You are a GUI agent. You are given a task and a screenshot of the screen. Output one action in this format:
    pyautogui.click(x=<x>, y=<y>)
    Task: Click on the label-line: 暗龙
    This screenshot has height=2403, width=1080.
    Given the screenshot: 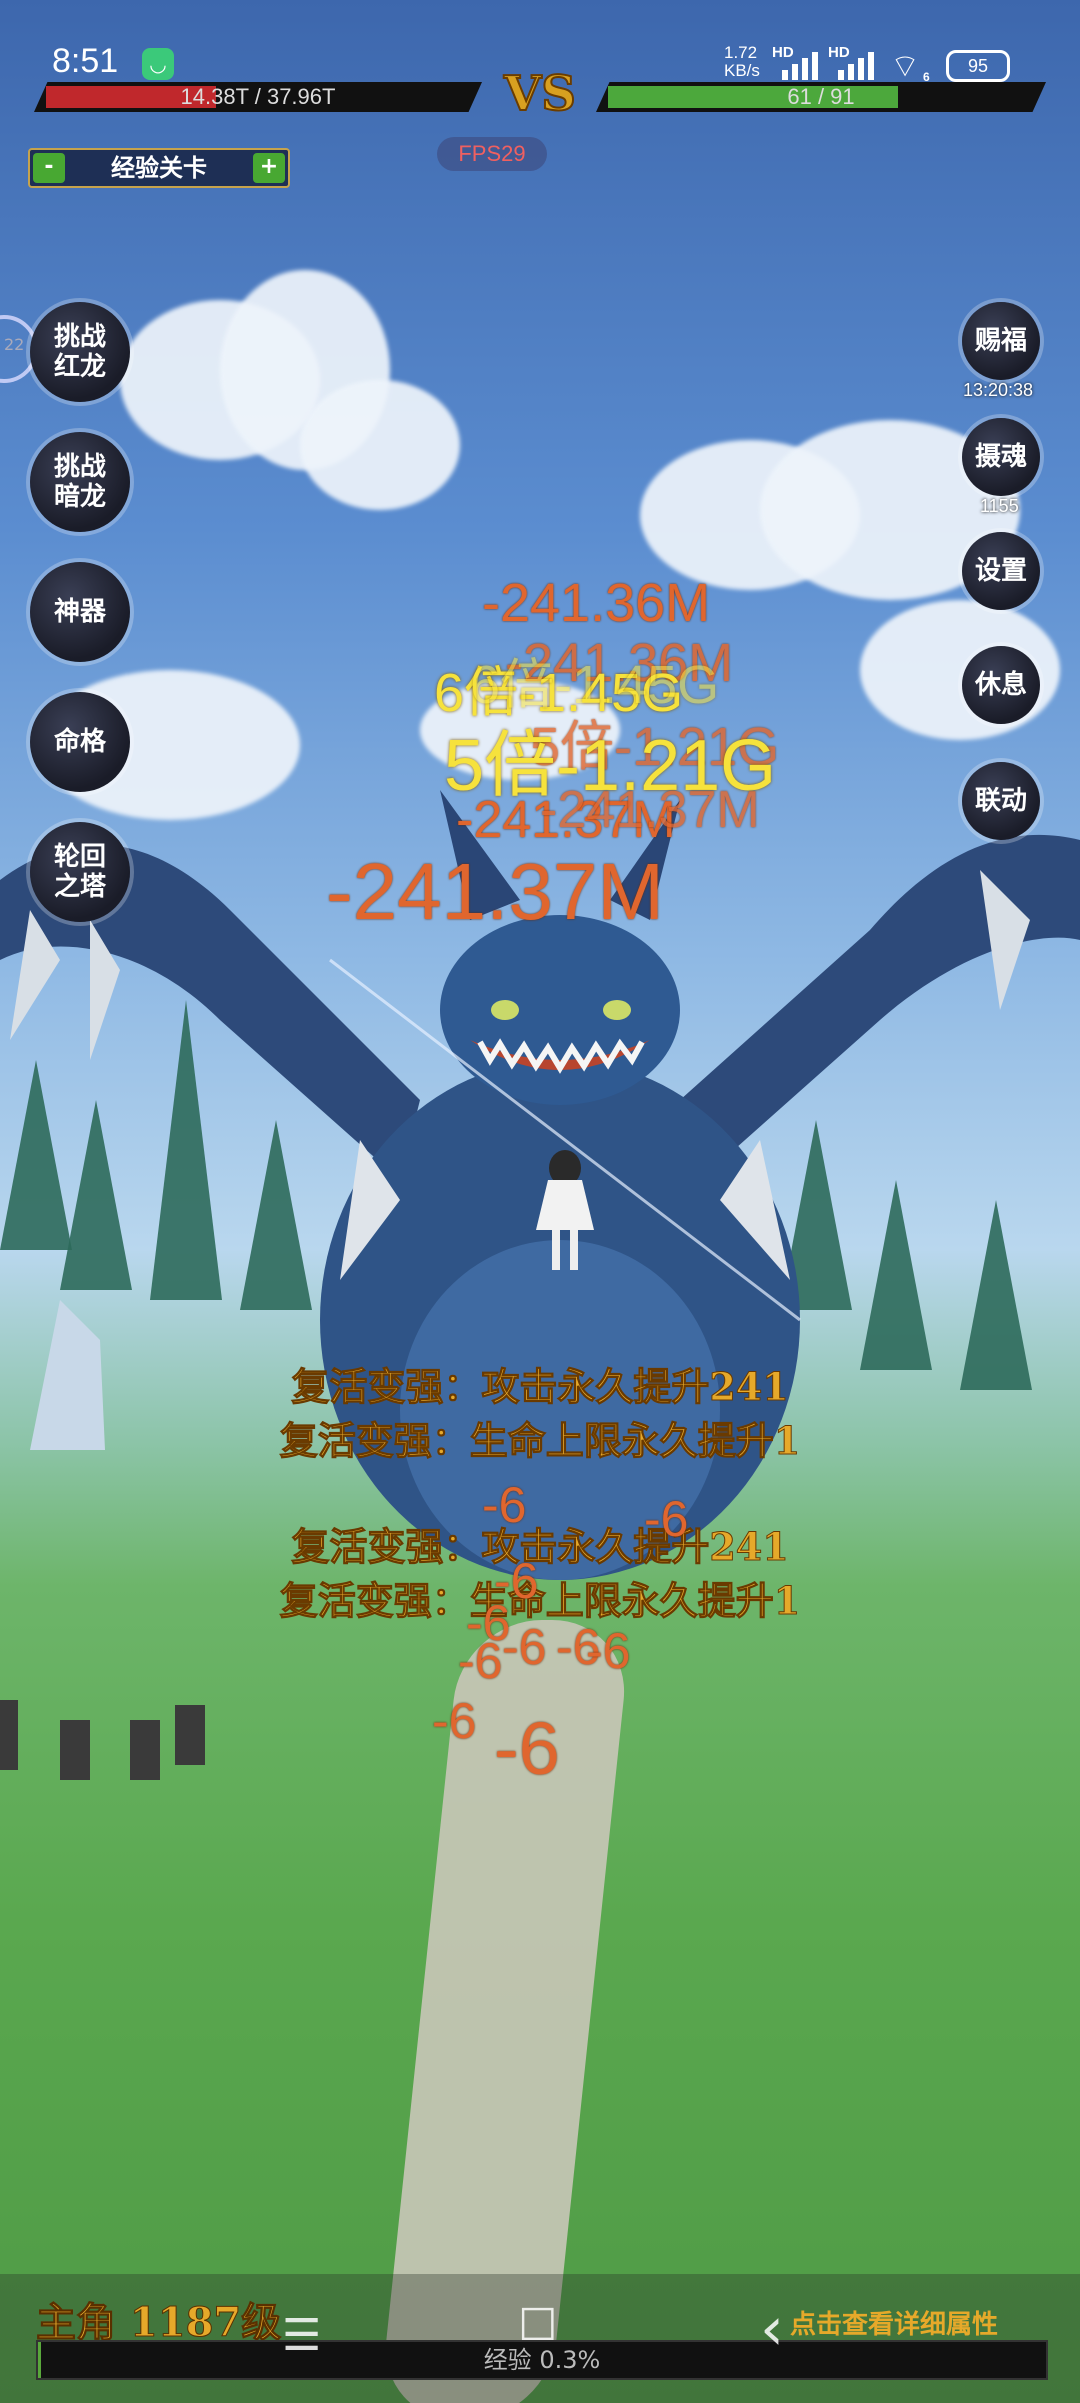 What is the action you would take?
    pyautogui.click(x=79, y=497)
    